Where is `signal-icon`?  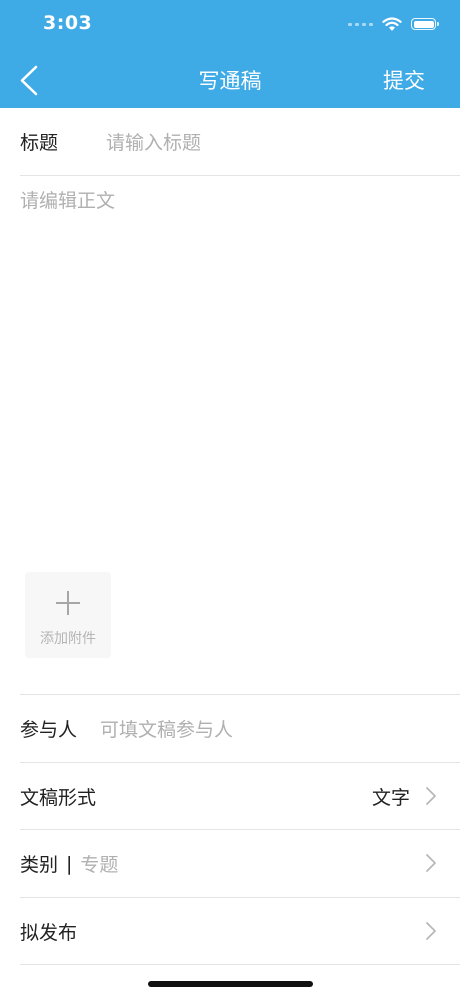
signal-icon is located at coordinates (360, 24).